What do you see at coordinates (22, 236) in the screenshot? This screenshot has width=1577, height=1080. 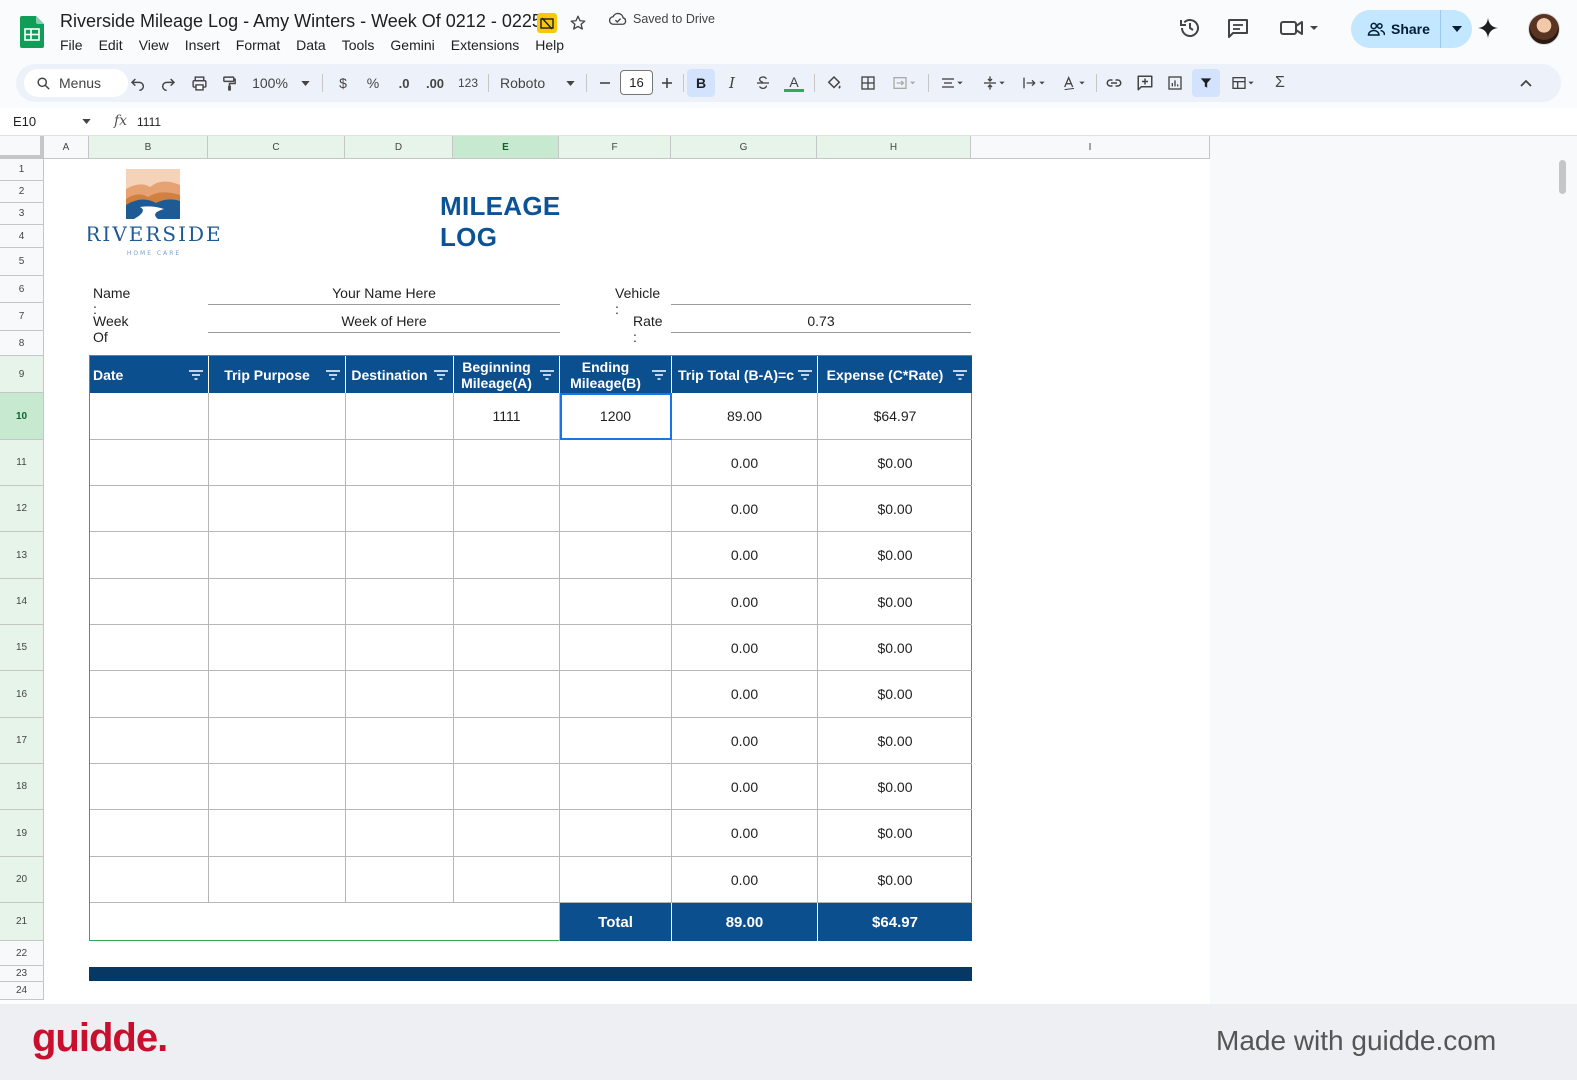 I see `row-header-4: 4` at bounding box center [22, 236].